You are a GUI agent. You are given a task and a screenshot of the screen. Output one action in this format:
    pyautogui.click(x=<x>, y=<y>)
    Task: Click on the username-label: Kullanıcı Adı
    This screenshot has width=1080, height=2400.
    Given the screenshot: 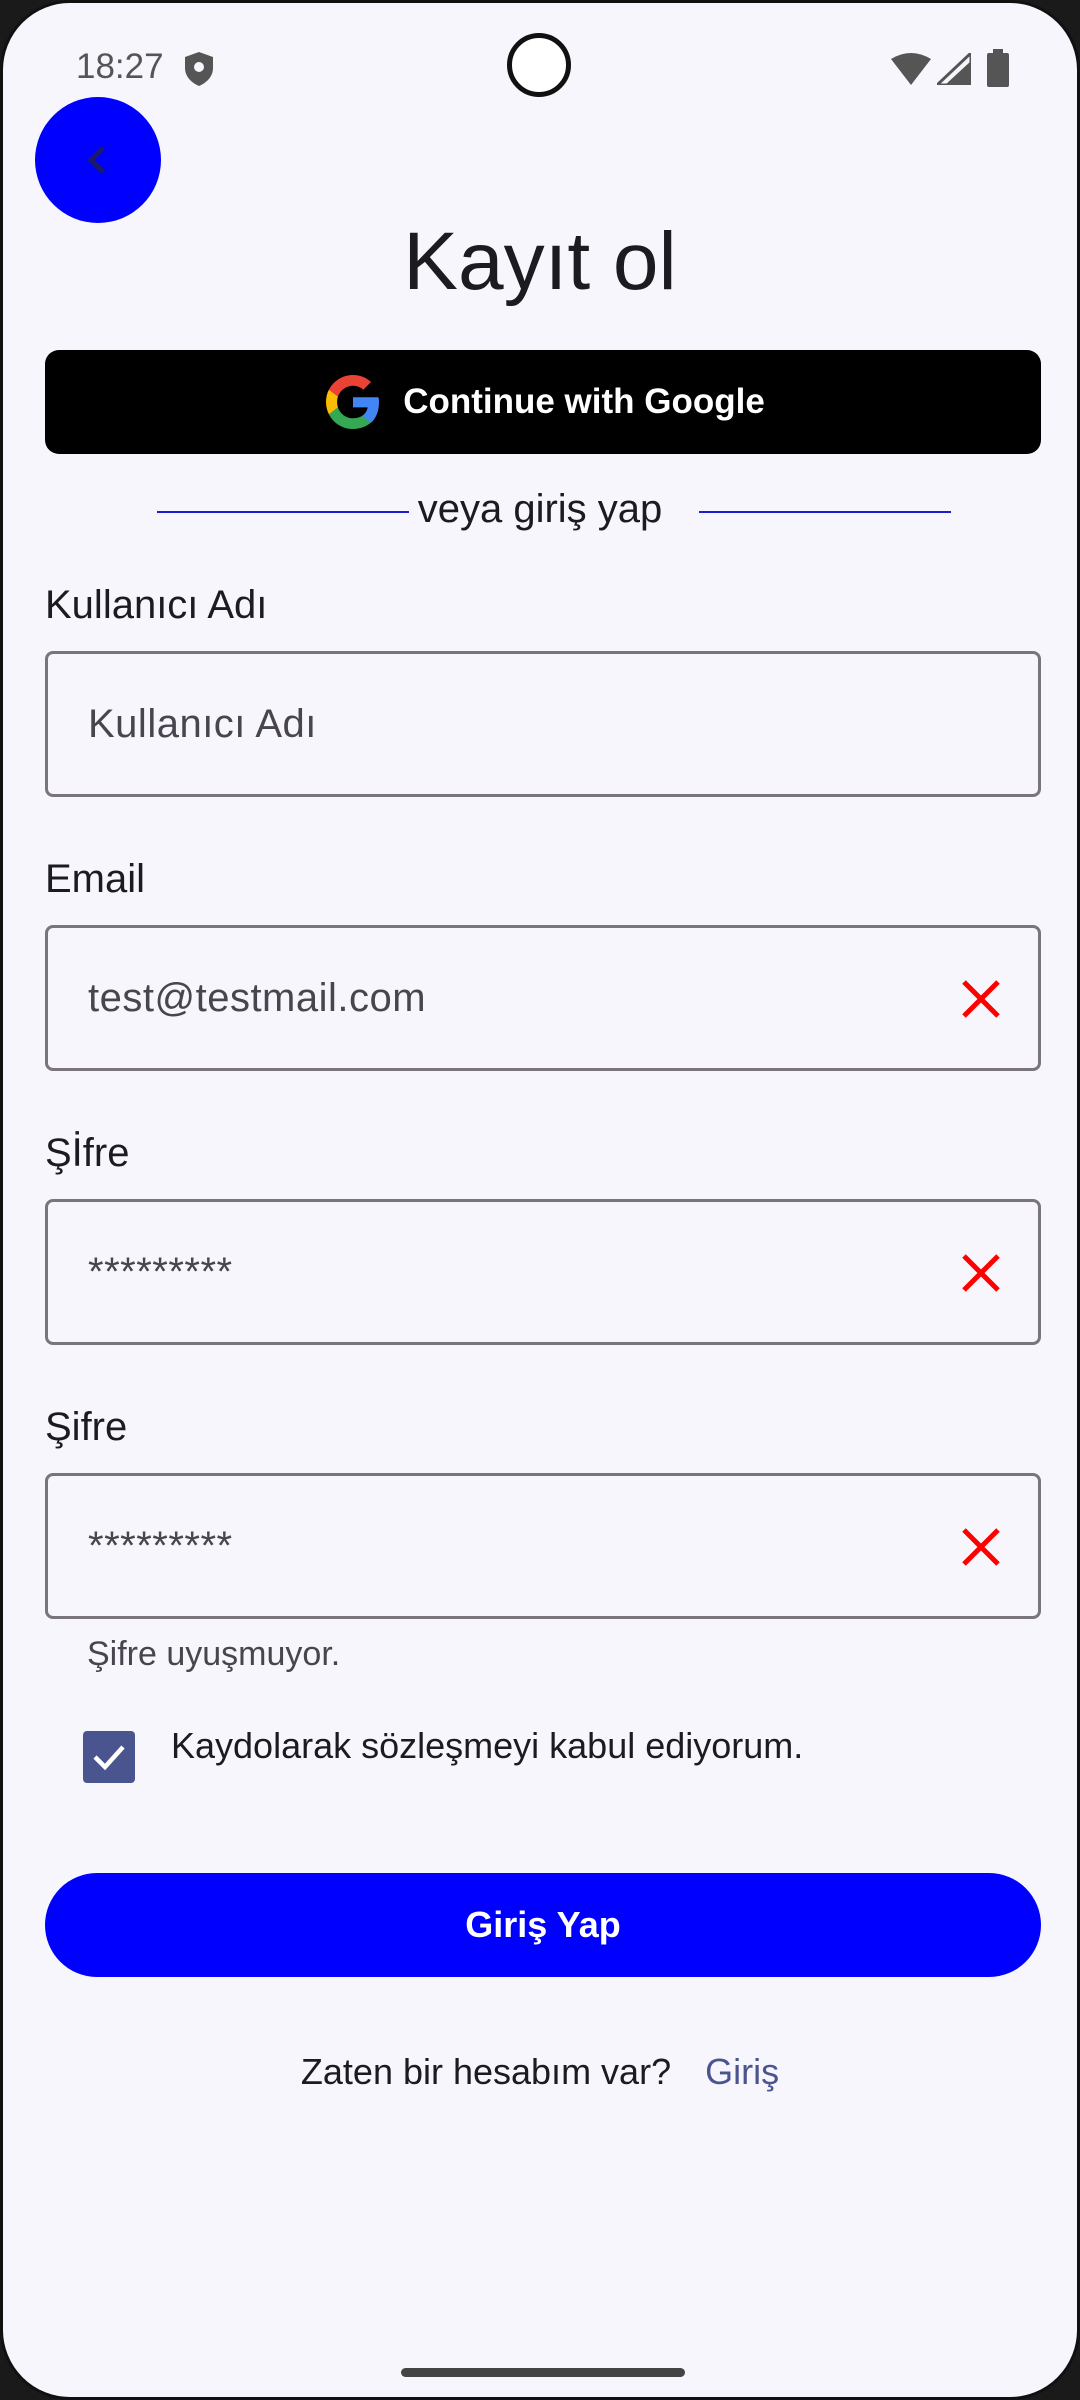 What is the action you would take?
    pyautogui.click(x=156, y=605)
    